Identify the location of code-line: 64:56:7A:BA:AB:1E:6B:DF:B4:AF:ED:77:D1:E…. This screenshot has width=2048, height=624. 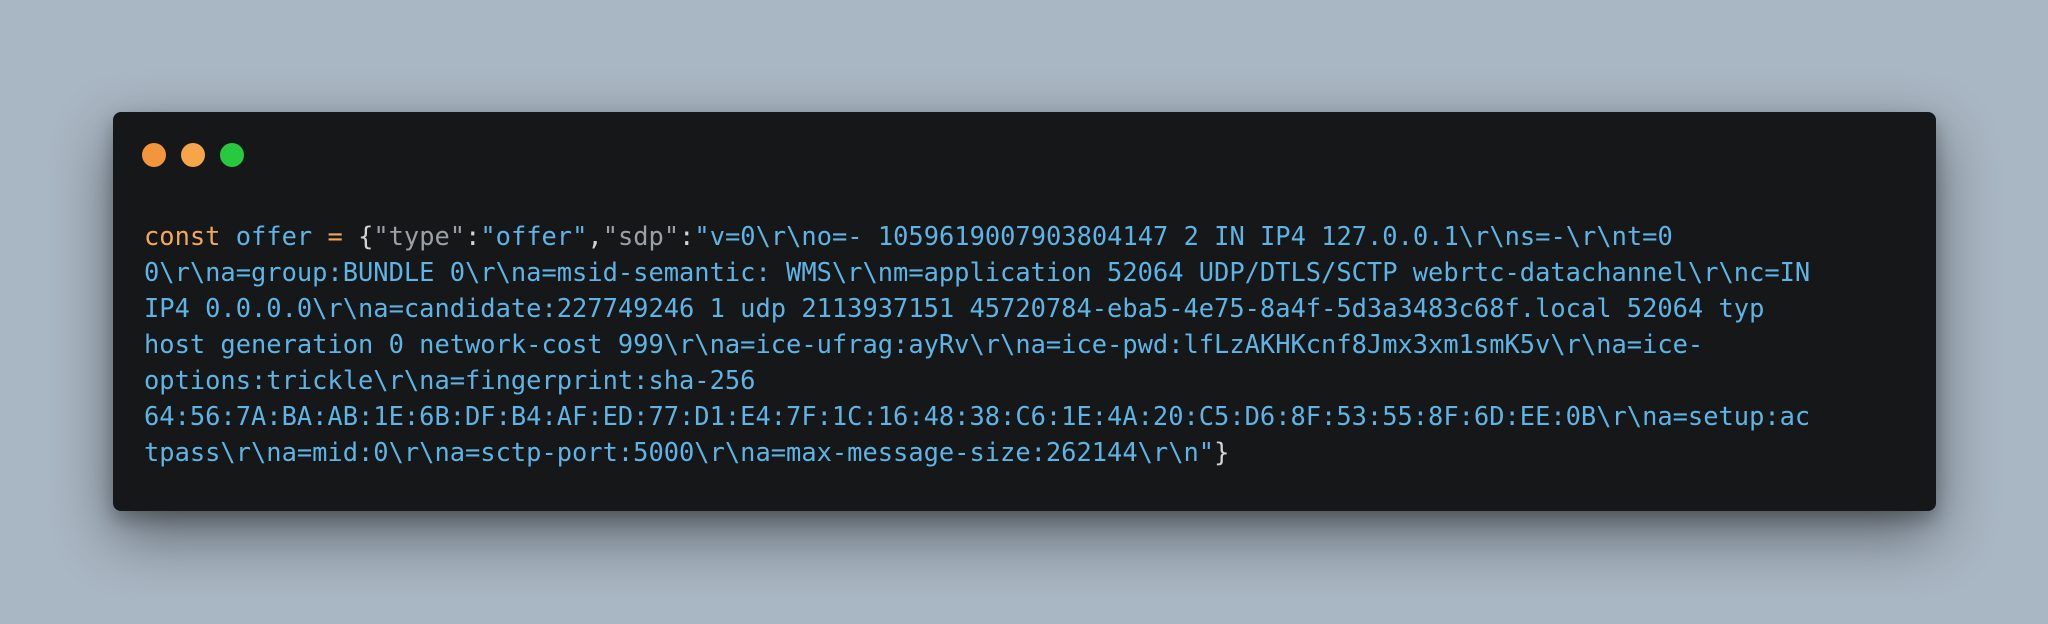
(1029, 416).